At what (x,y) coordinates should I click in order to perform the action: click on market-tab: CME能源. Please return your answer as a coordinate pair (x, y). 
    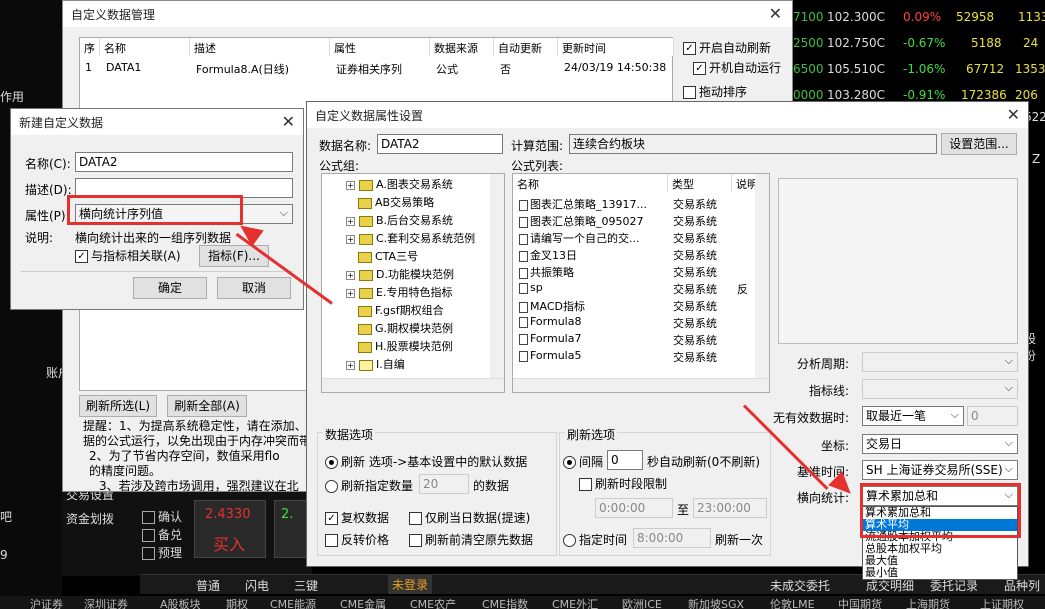
    Looking at the image, I should click on (293, 602).